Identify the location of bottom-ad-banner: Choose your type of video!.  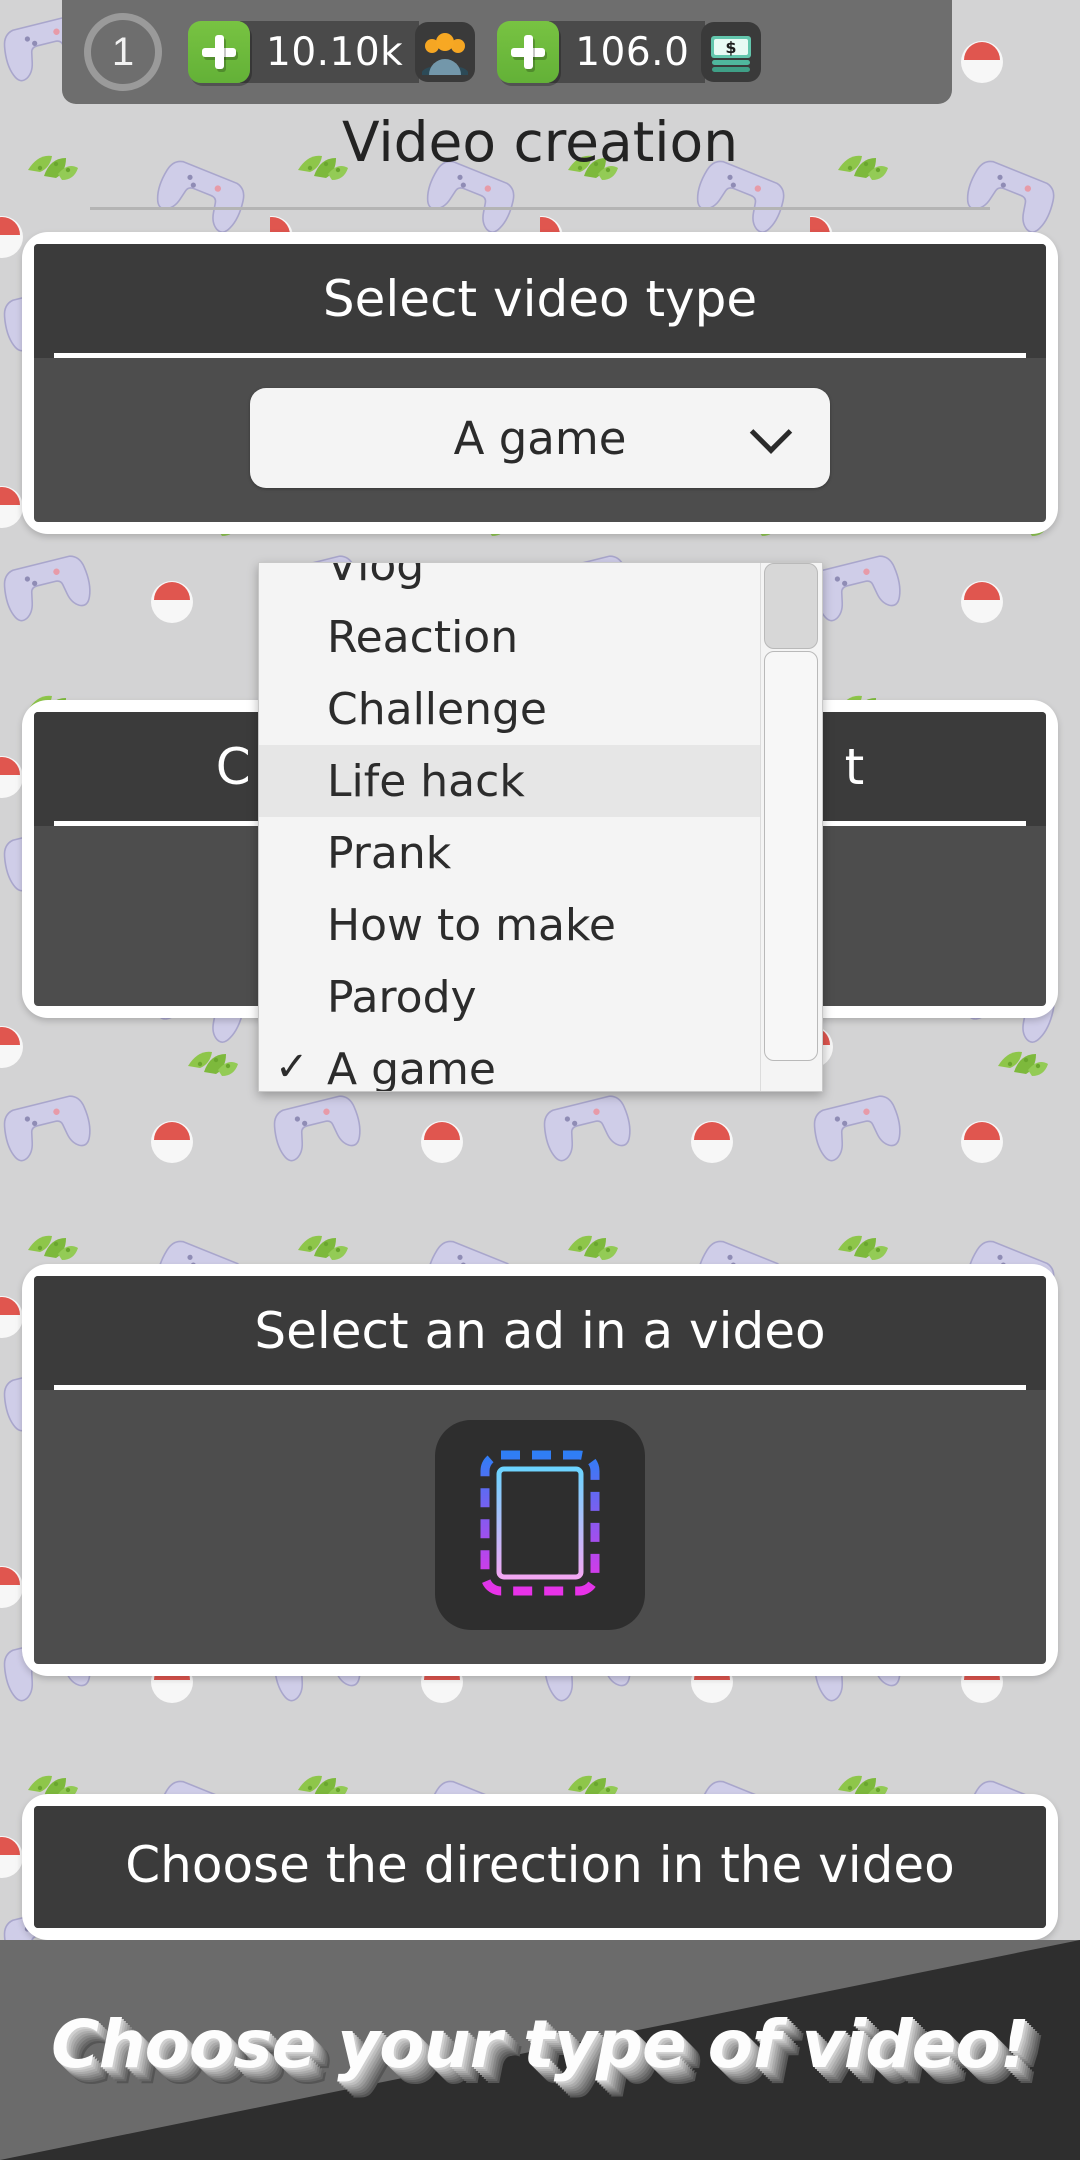
(540, 2050).